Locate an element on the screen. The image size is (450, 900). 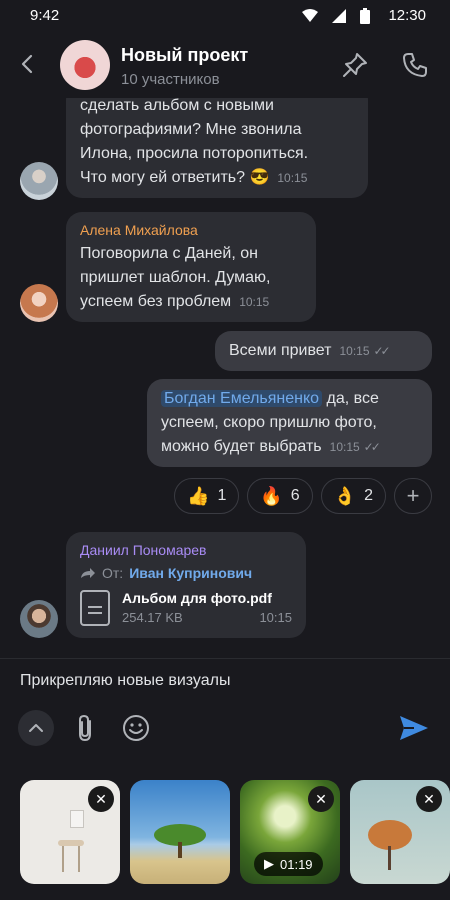
sender-name: Даниил Пономарев is located at coordinates (186, 550).